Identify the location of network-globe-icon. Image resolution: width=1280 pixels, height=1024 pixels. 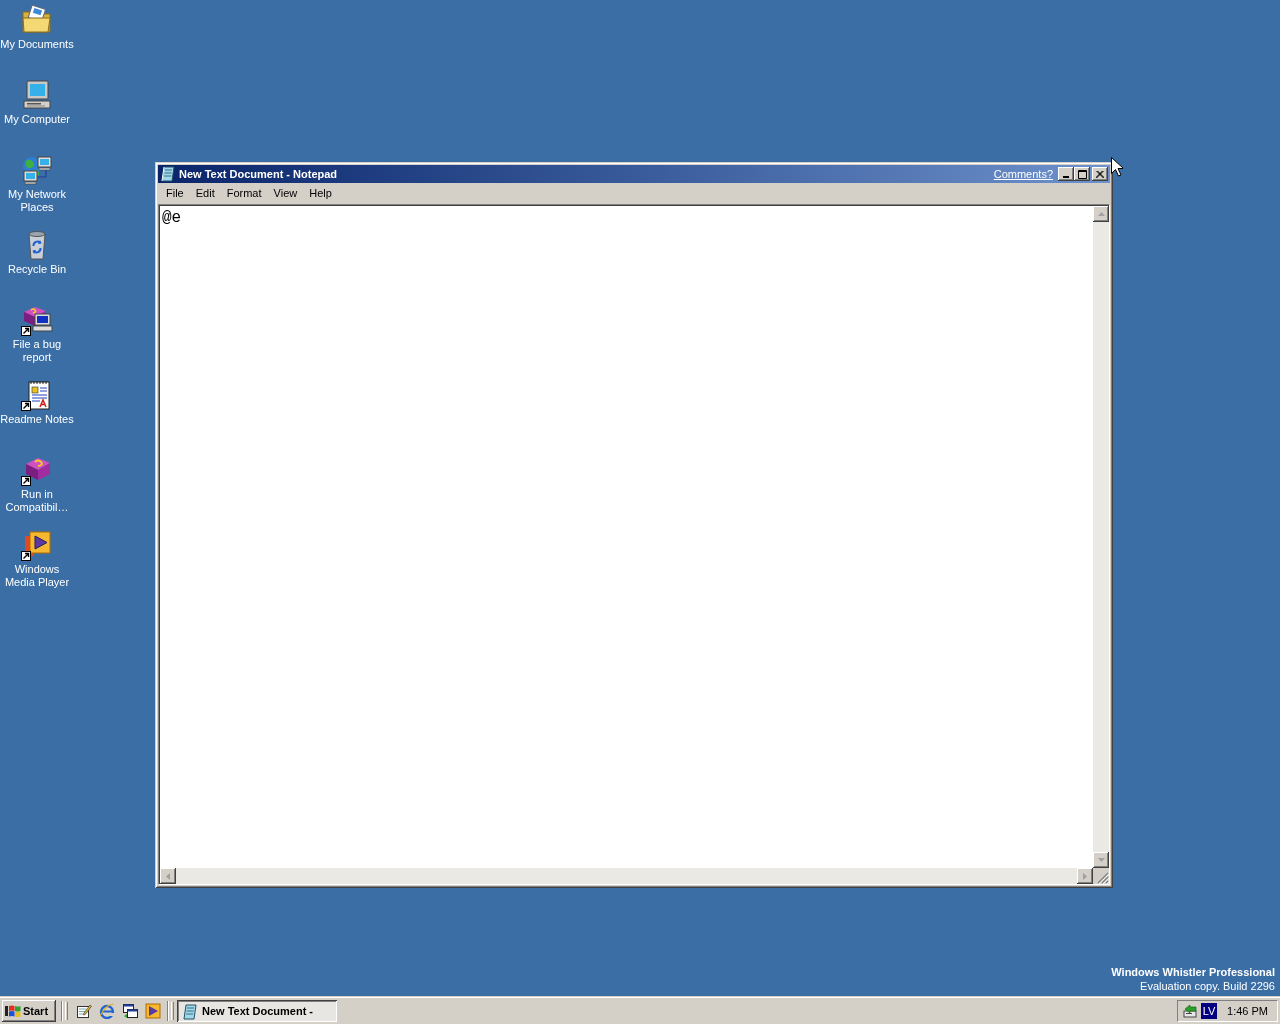
(37, 170).